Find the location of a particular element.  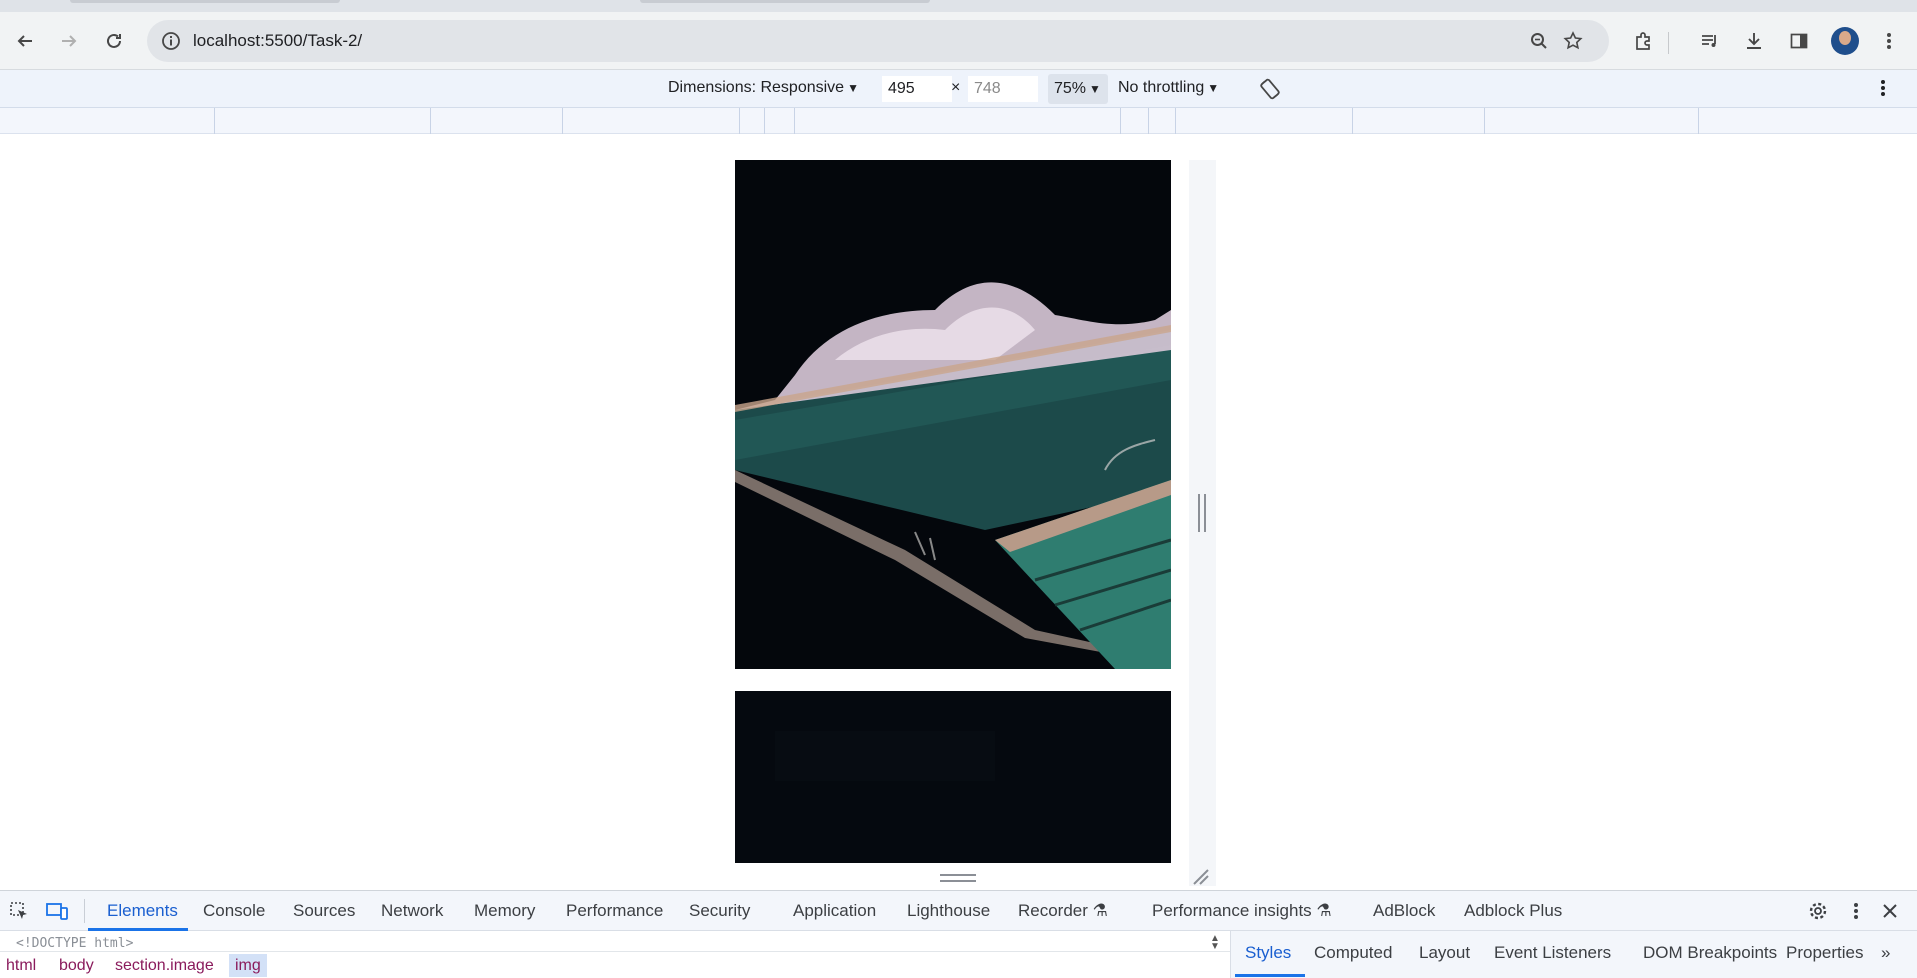

extensions-icon is located at coordinates (1643, 41).